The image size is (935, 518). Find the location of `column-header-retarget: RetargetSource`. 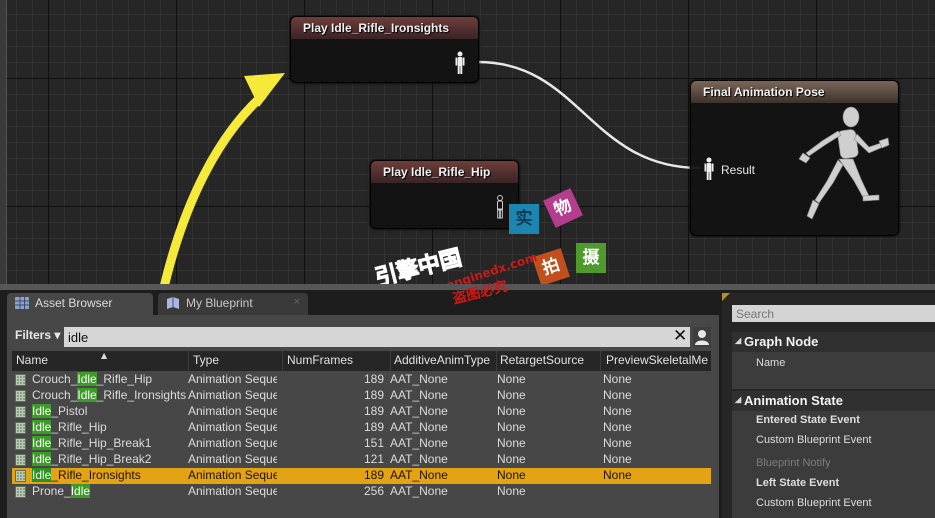

column-header-retarget: RetargetSource is located at coordinates (542, 360).